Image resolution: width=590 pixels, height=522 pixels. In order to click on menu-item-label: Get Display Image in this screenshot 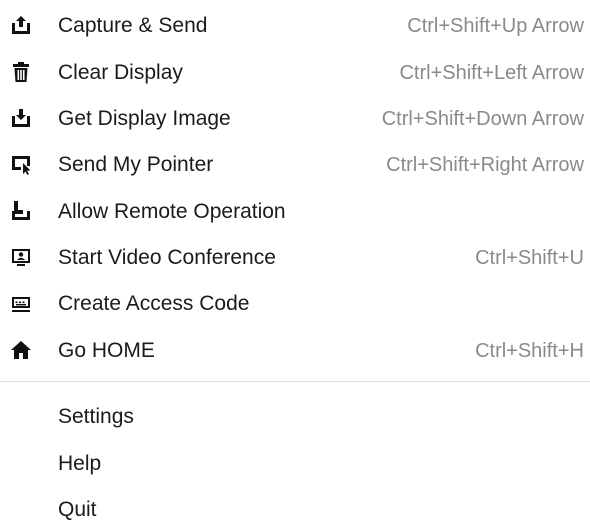, I will do `click(144, 118)`.